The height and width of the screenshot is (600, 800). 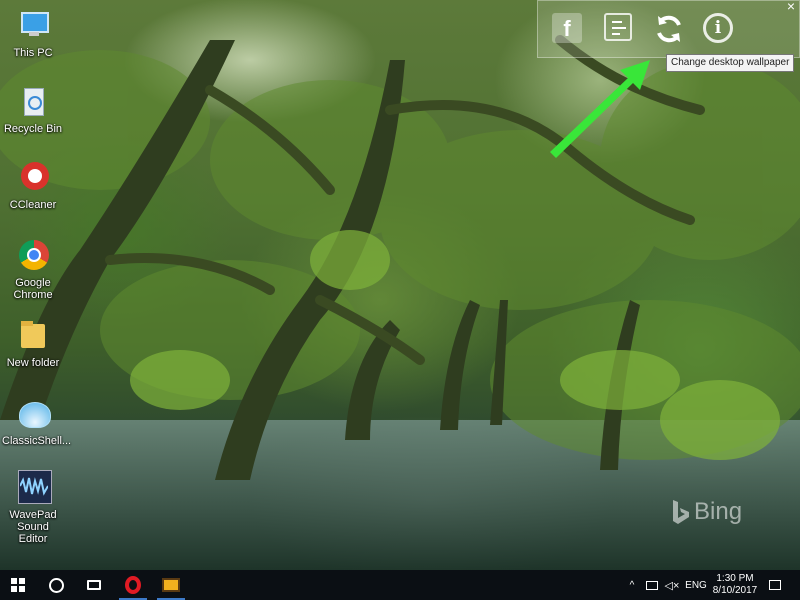 I want to click on refresh-icon, so click(x=669, y=29).